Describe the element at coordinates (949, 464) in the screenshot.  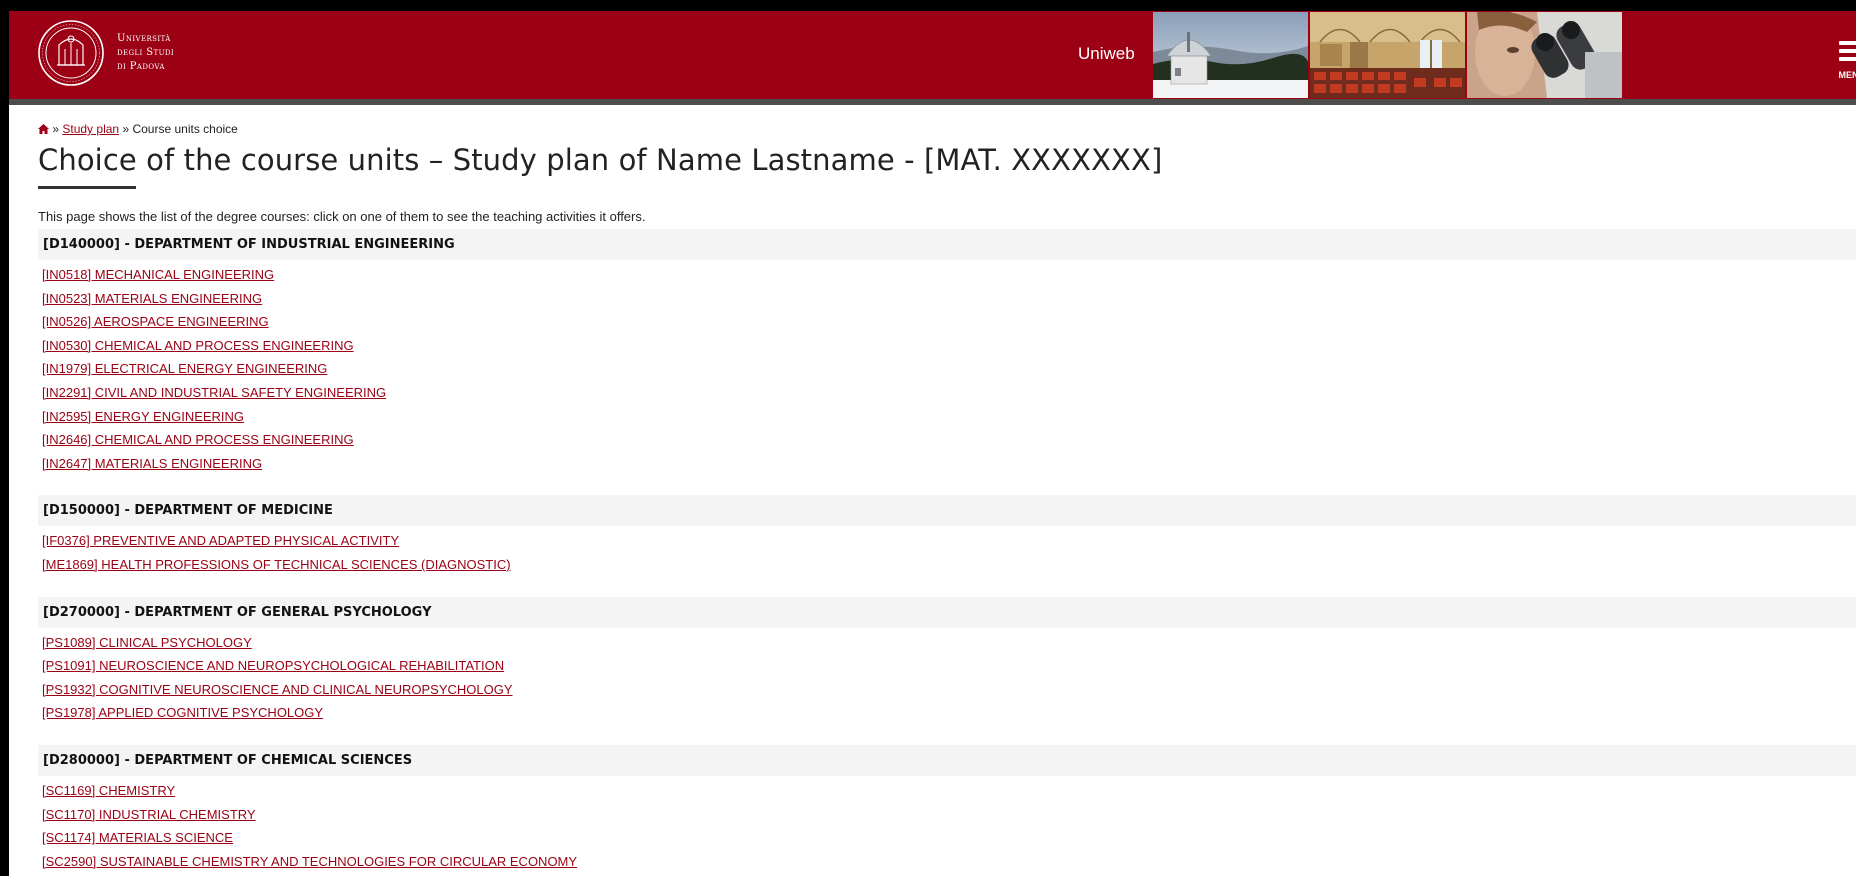
I see `course-link: [IN2647] MATERIALS ENGINEERING` at that location.